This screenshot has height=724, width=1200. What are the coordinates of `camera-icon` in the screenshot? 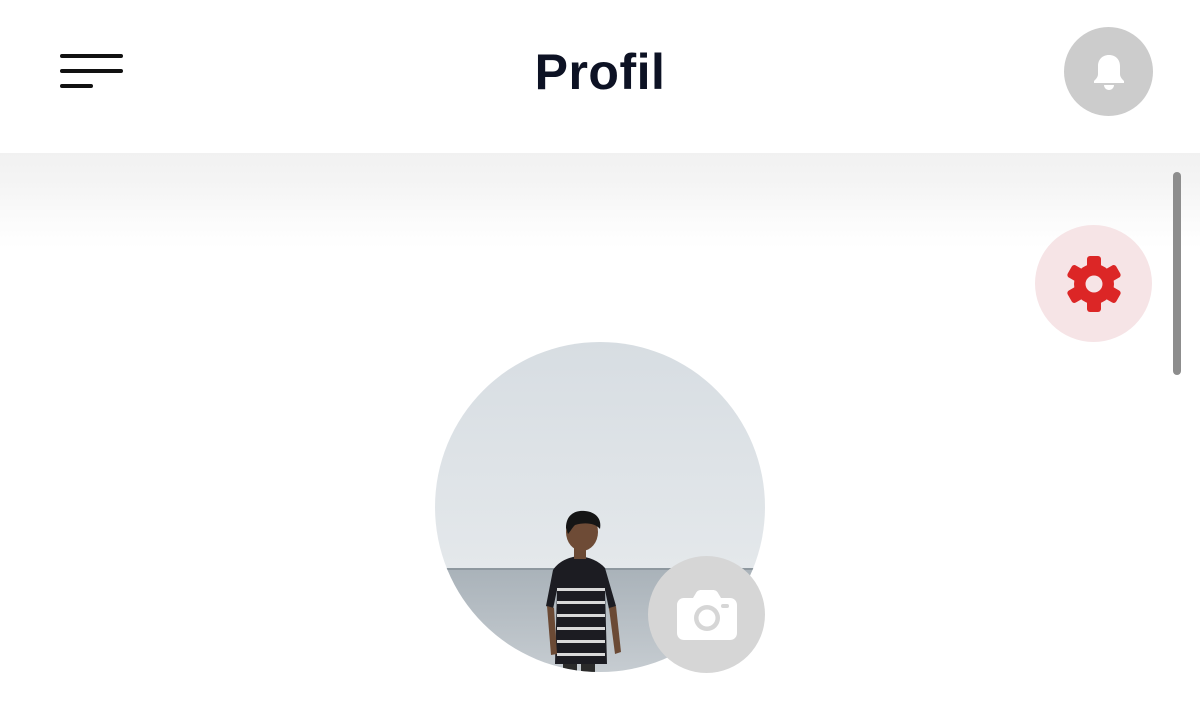 It's located at (706, 614).